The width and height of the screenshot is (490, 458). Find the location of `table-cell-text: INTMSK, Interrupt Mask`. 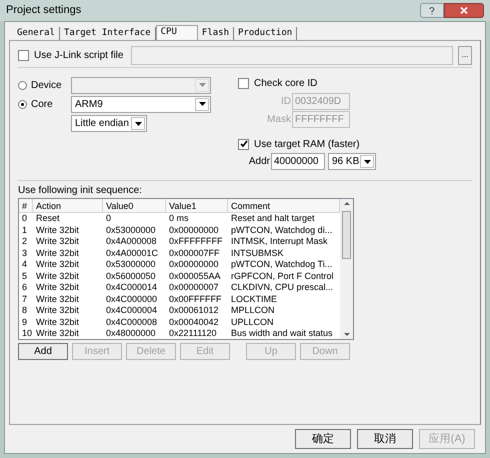

table-cell-text: INTMSK, Interrupt Mask is located at coordinates (279, 242).